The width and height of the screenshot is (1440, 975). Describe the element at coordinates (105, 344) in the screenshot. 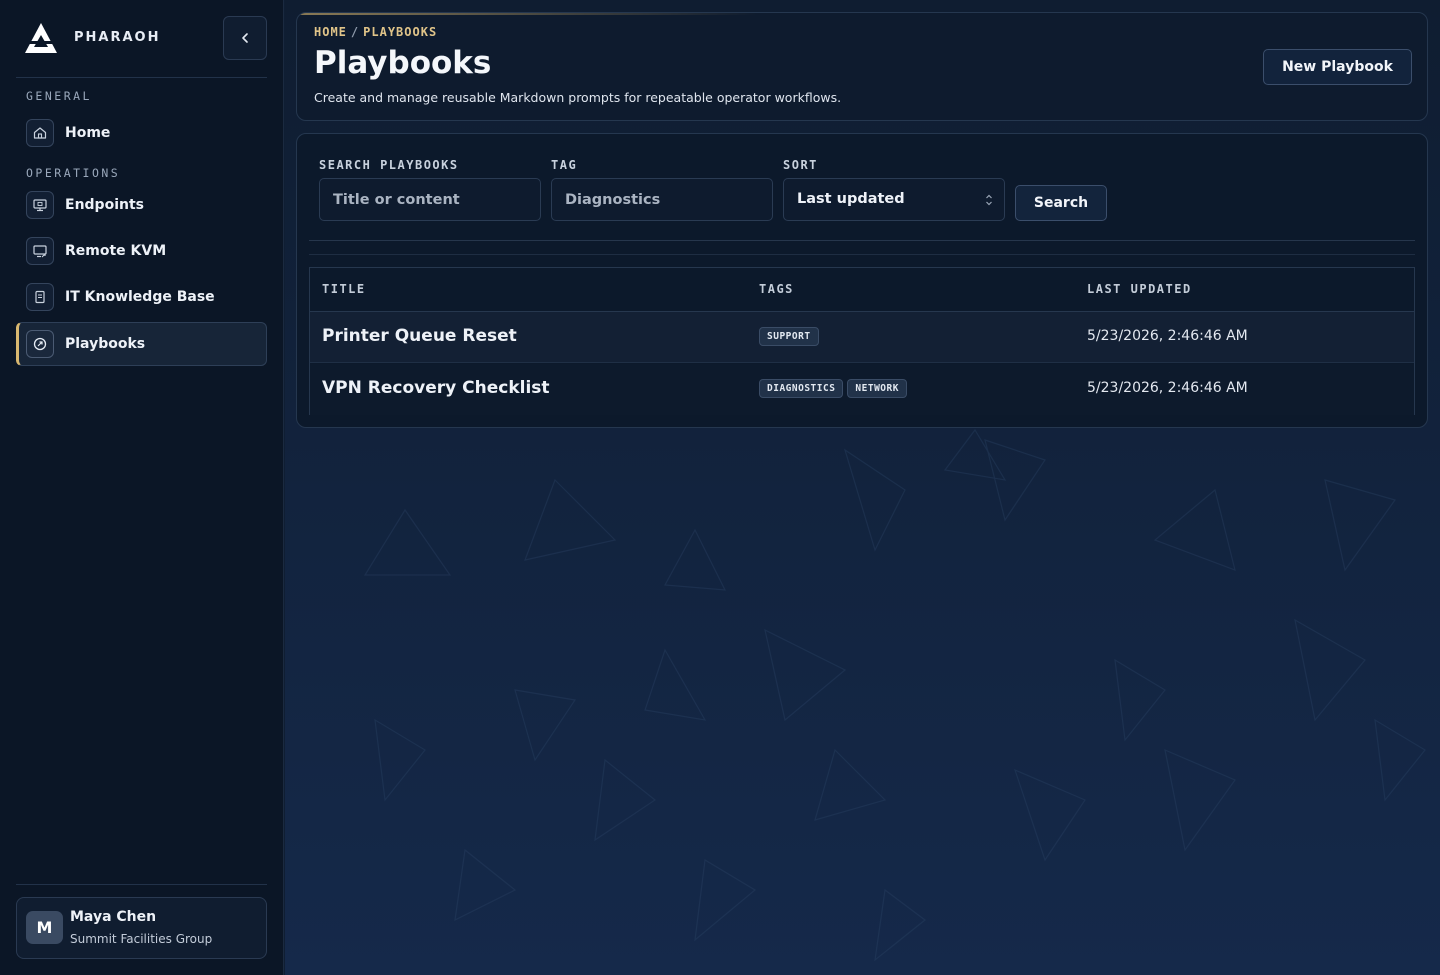

I see `sidebar-item-label: Playbooks` at that location.